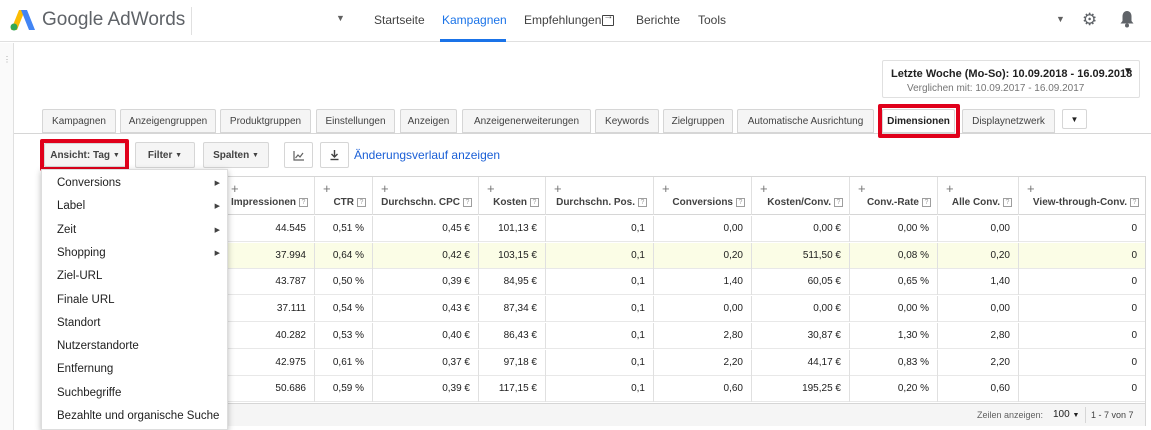 The image size is (1151, 430). Describe the element at coordinates (426, 255) in the screenshot. I see `table-cell: 0,42 €` at that location.